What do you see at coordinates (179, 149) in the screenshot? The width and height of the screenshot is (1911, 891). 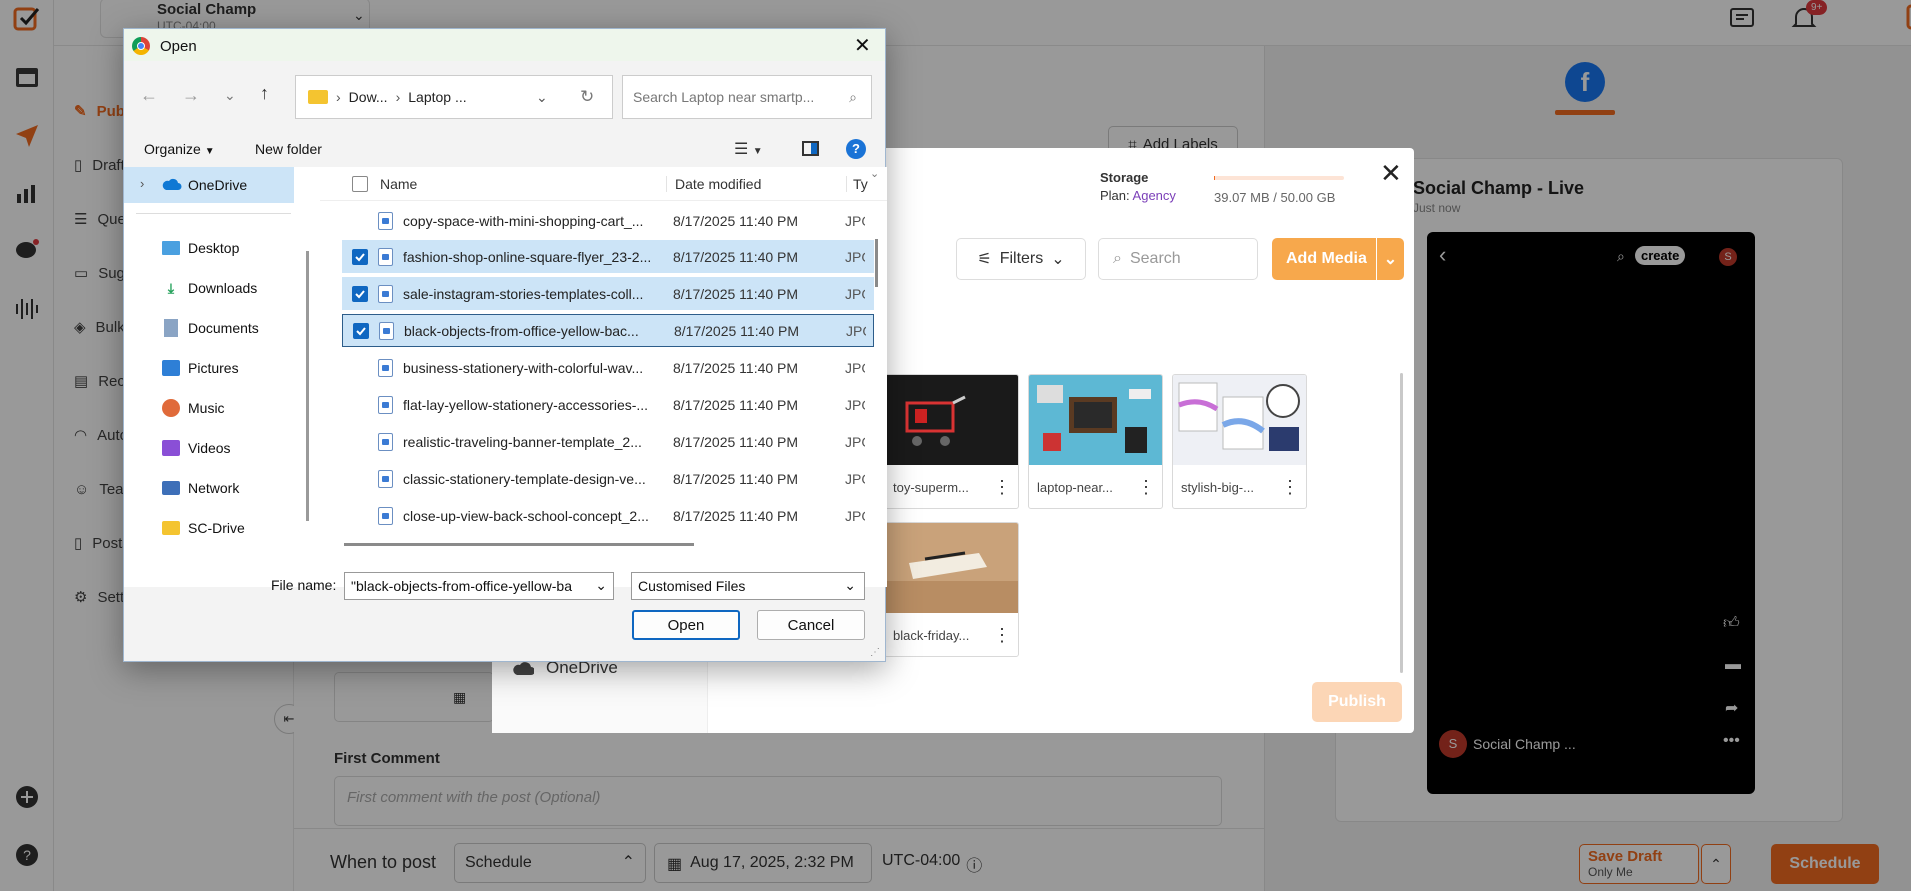 I see `organize-menu: Organize ▼` at bounding box center [179, 149].